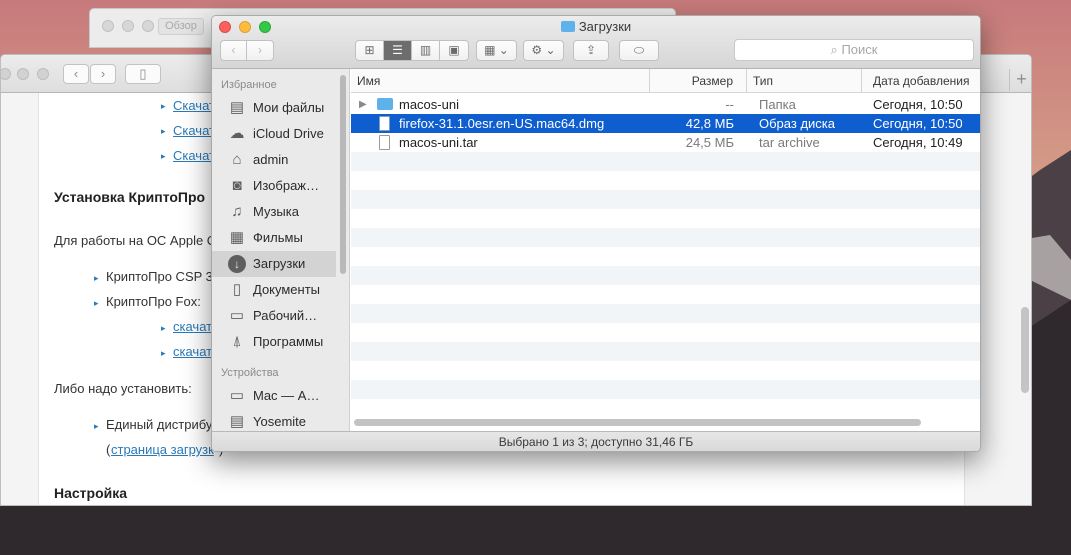  What do you see at coordinates (162, 449) in the screenshot?
I see `download-page-link: страница загрузк` at bounding box center [162, 449].